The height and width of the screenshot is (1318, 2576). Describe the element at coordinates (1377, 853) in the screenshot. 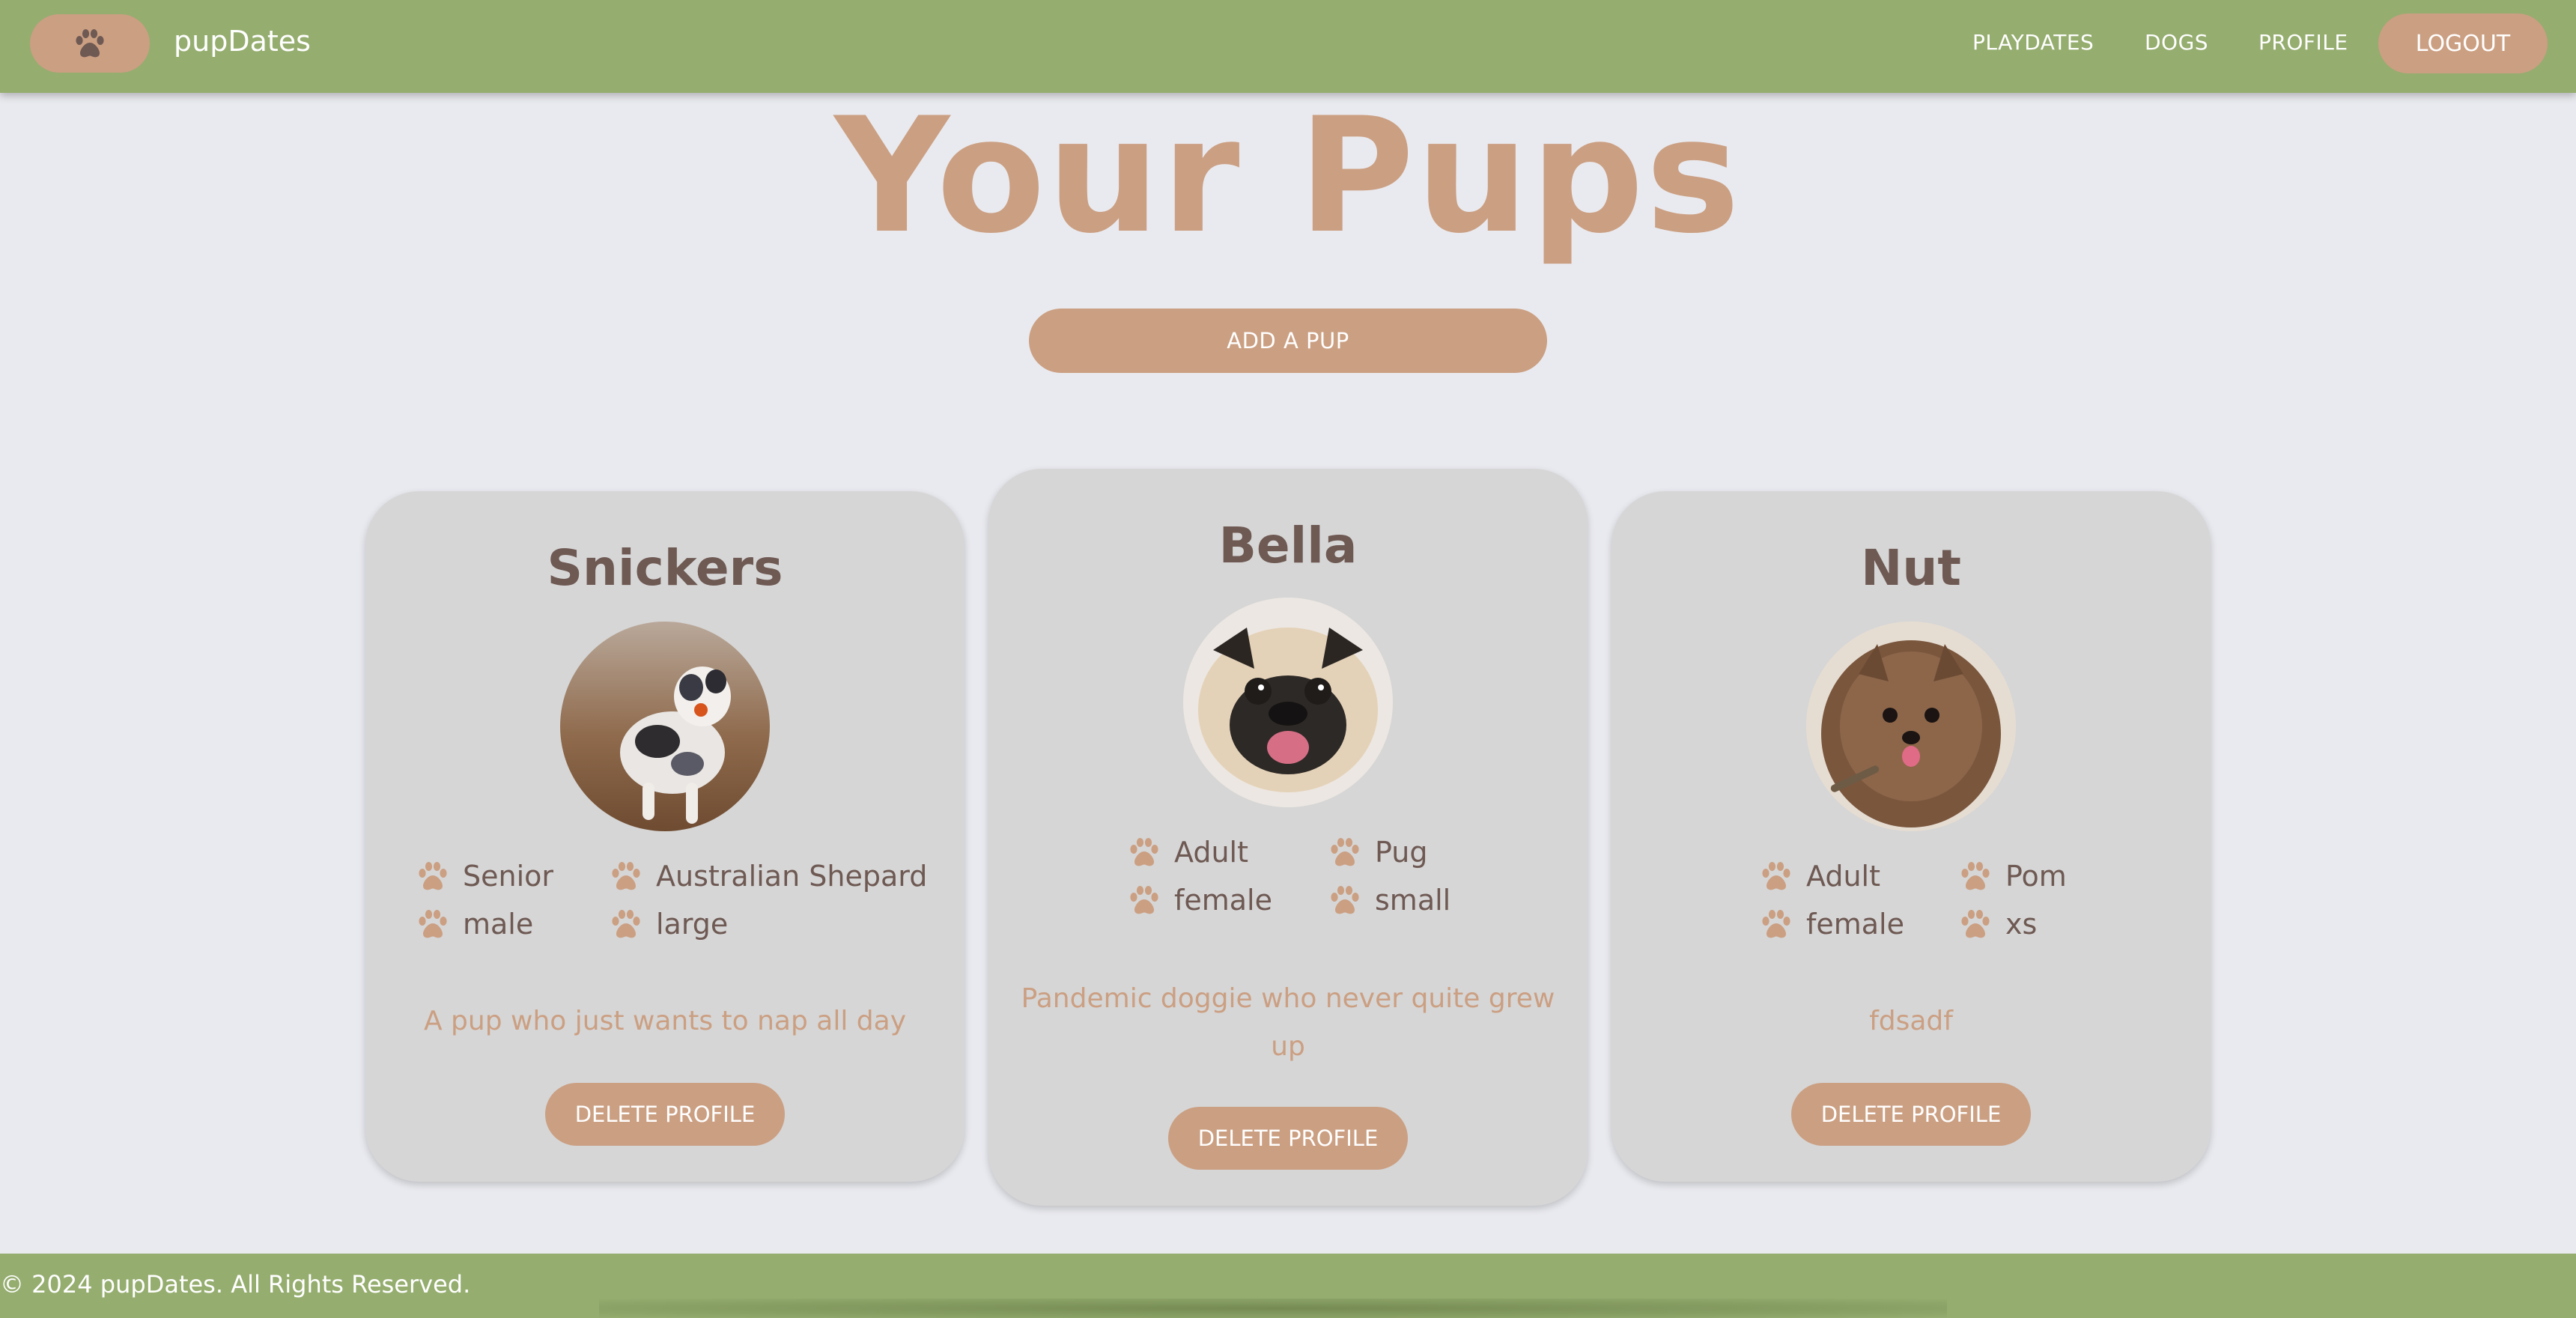

I see `attr-breed: Pug` at that location.